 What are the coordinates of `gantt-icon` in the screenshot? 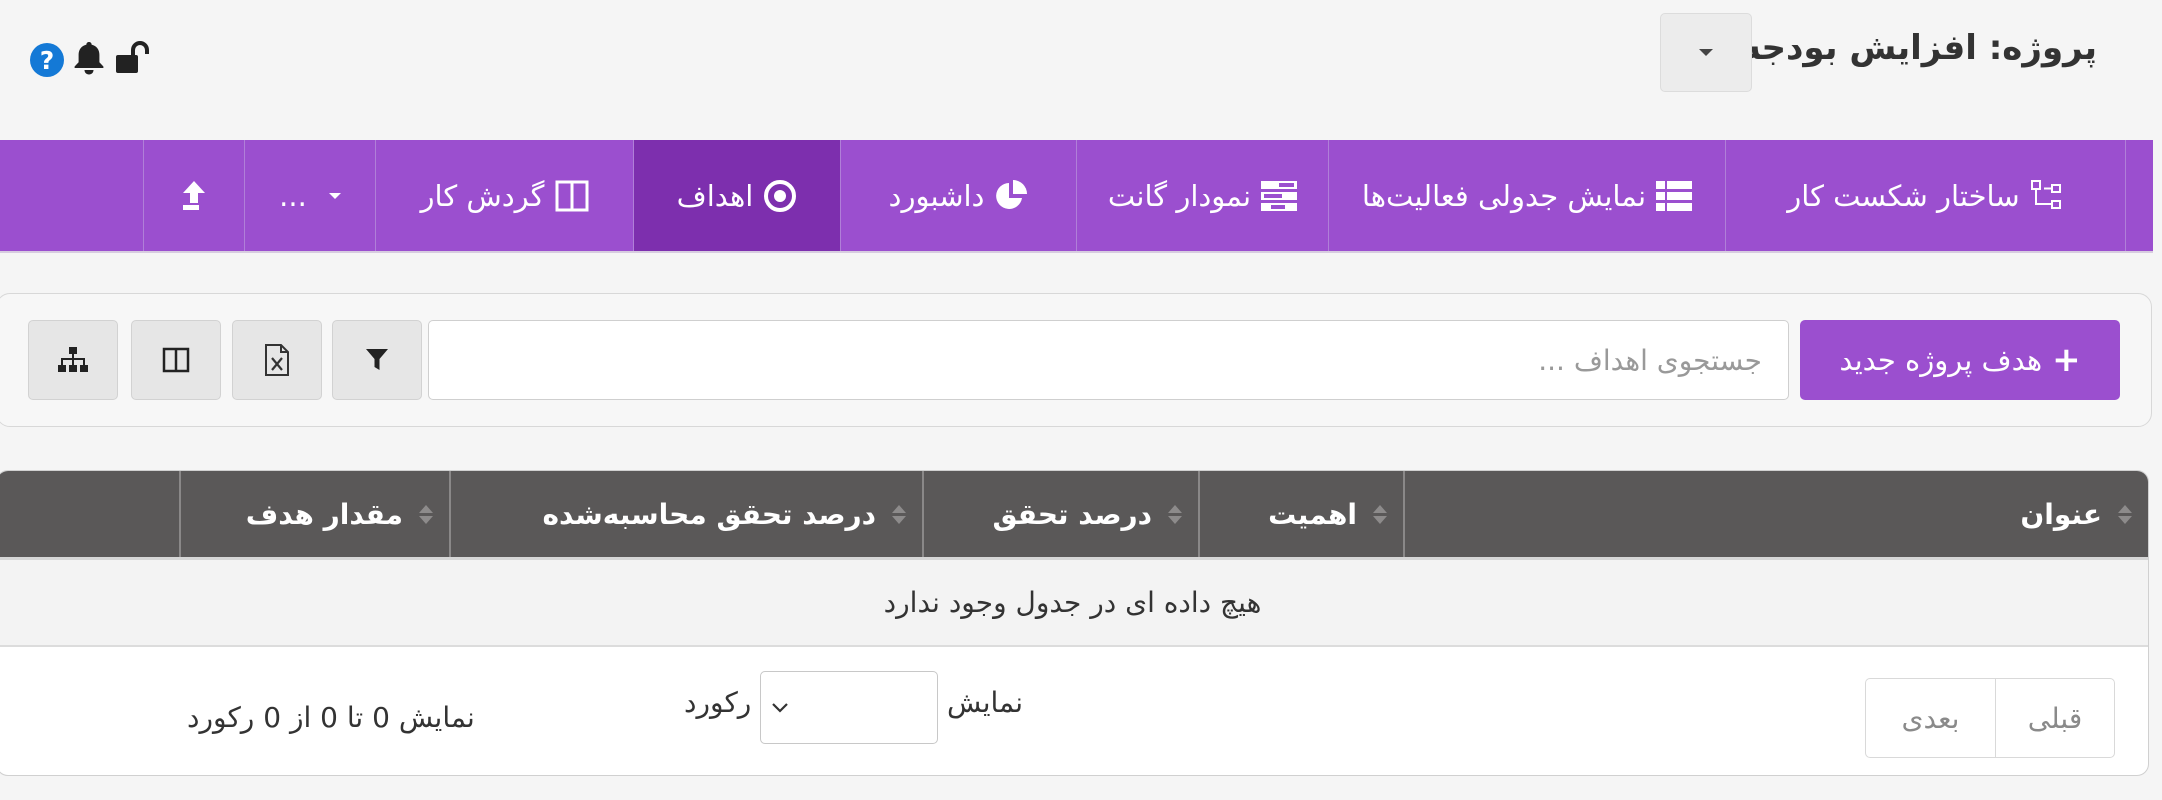 It's located at (1279, 195).